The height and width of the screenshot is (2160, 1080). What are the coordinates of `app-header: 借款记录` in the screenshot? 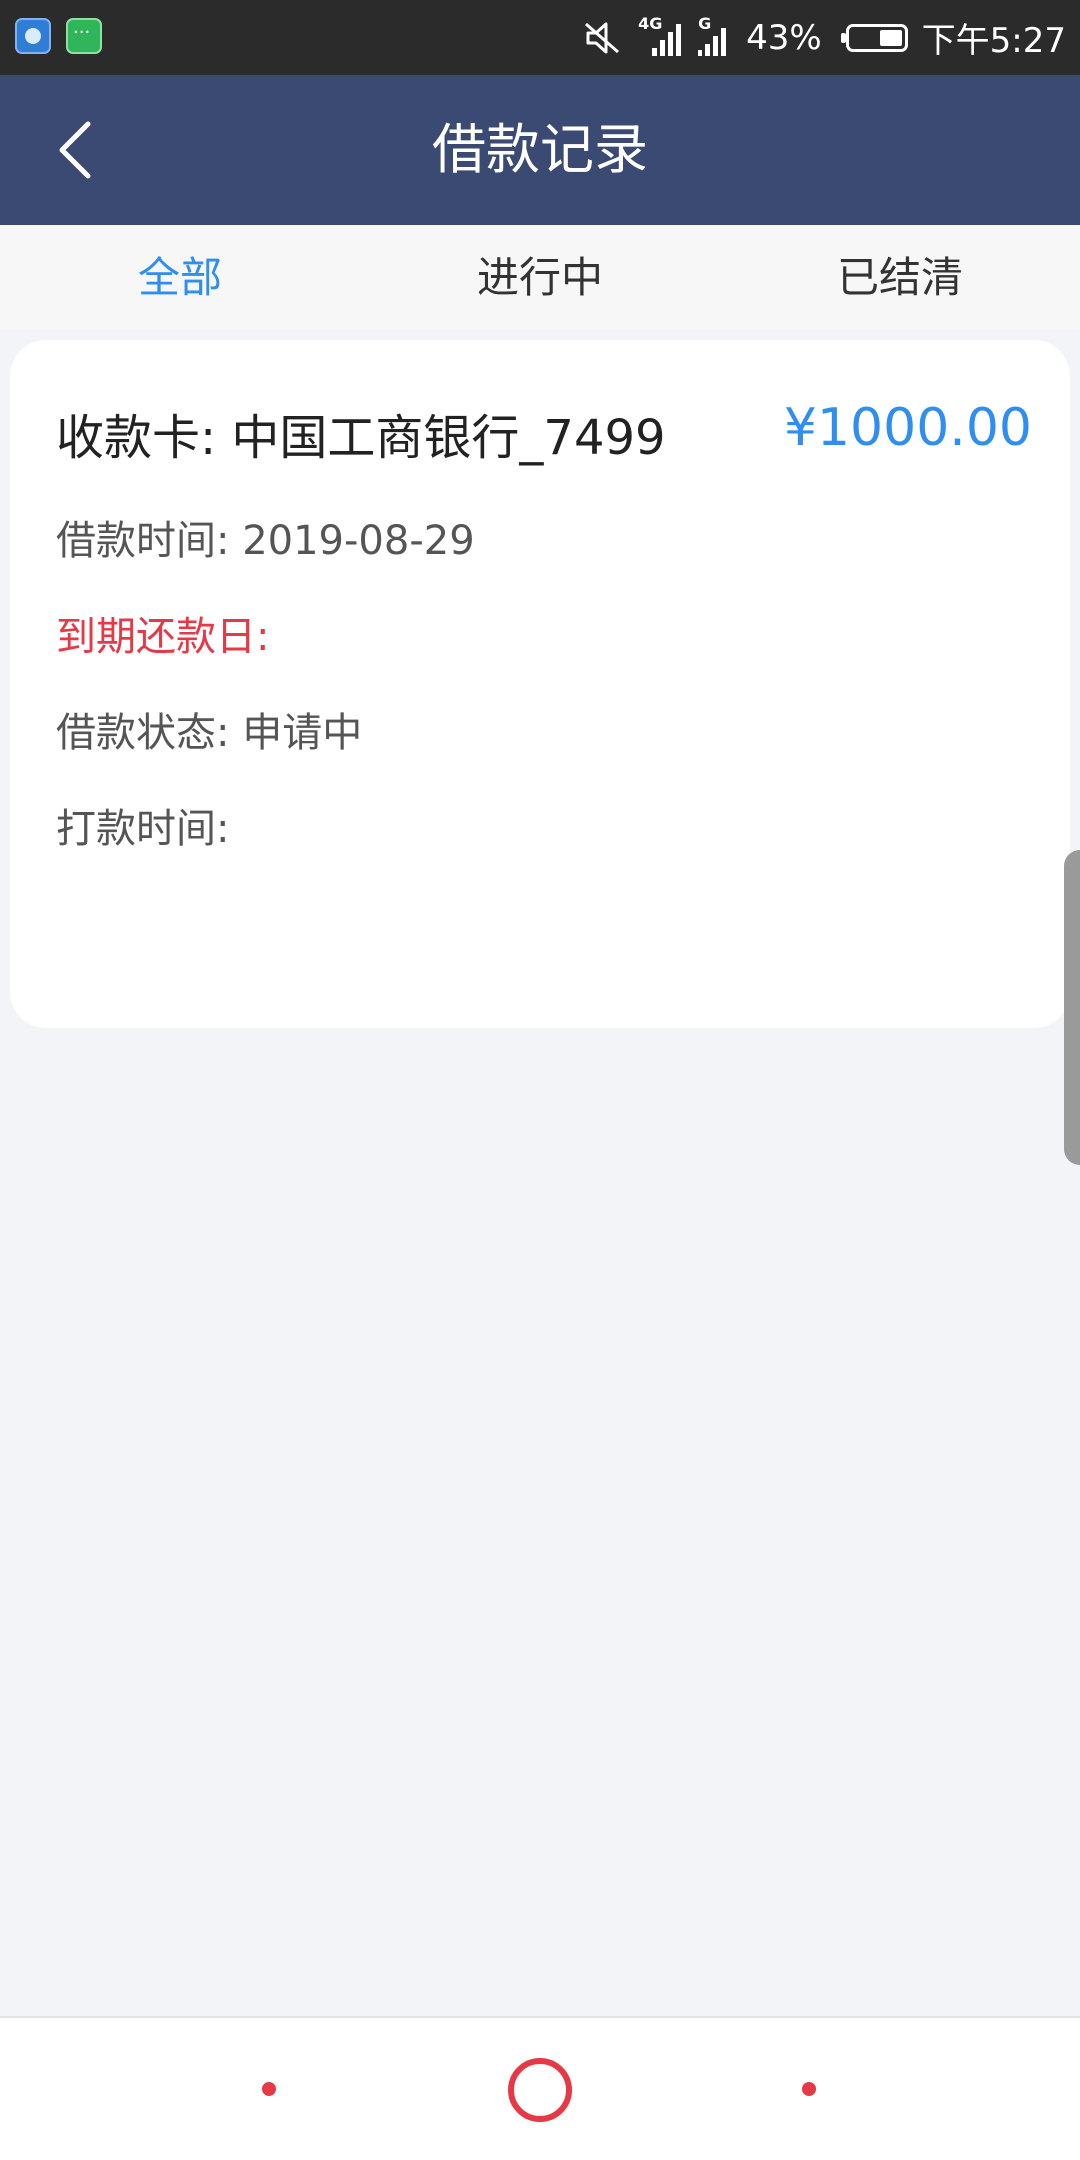 It's located at (540, 150).